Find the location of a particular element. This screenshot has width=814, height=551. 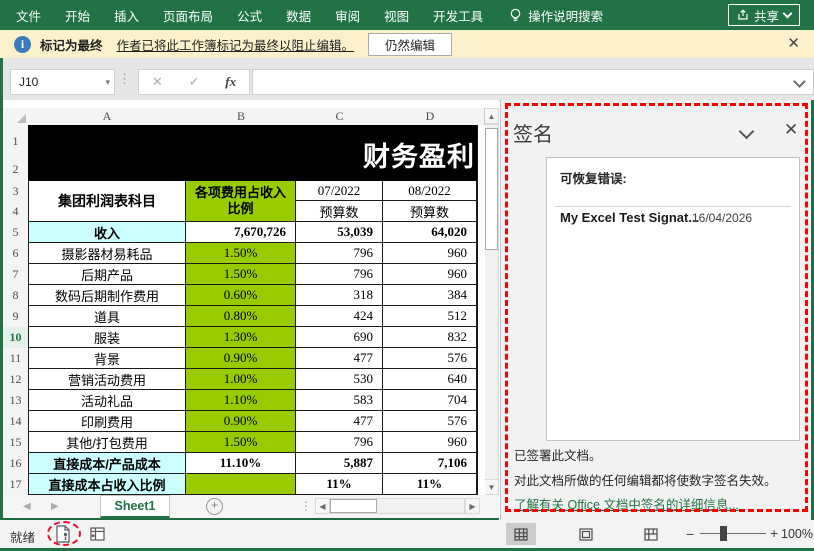

cell-D15: 960 is located at coordinates (430, 442).